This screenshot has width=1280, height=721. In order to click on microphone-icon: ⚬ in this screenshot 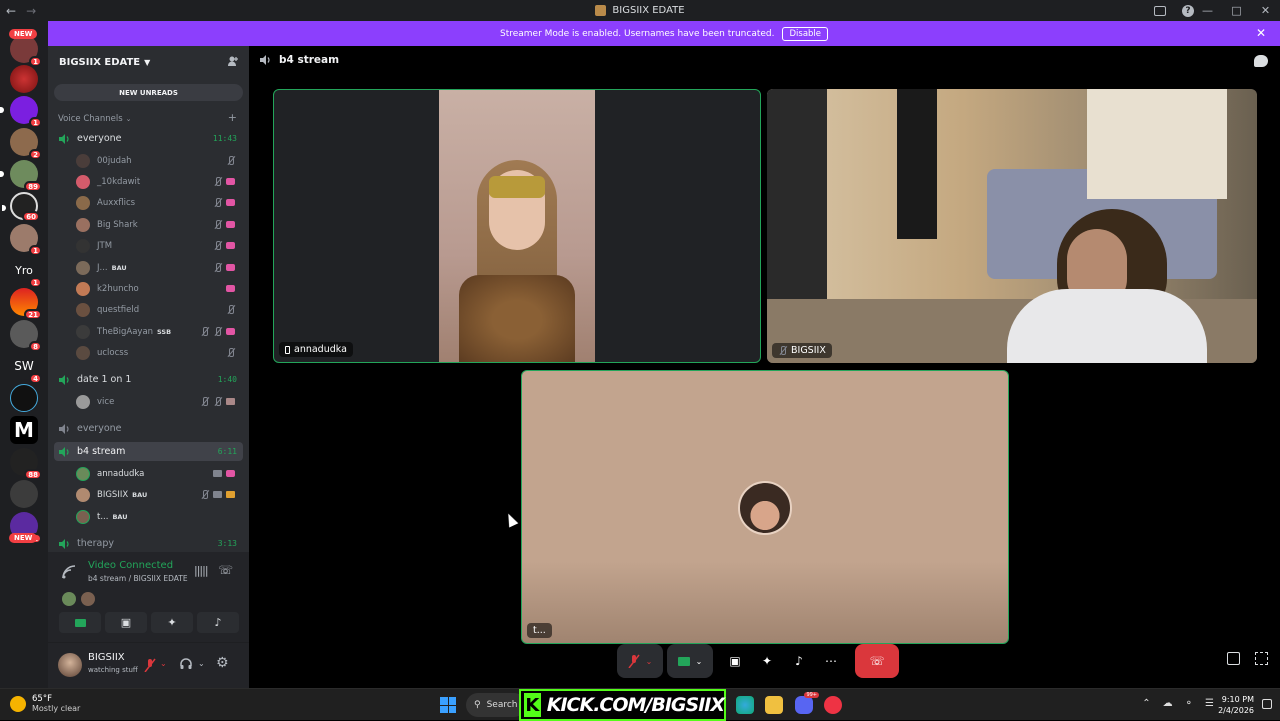, I will do `click(1189, 703)`.